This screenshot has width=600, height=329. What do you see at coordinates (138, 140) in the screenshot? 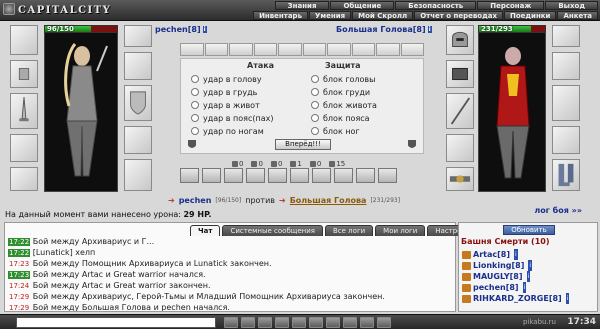
I see `ring-slot` at bounding box center [138, 140].